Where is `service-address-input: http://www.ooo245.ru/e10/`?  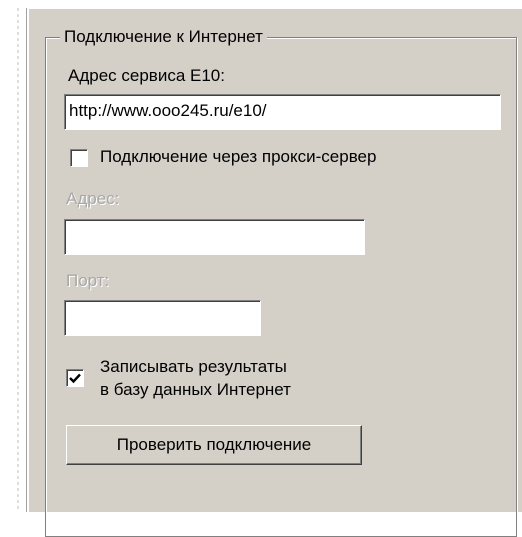 service-address-input: http://www.ooo245.ru/e10/ is located at coordinates (282, 112).